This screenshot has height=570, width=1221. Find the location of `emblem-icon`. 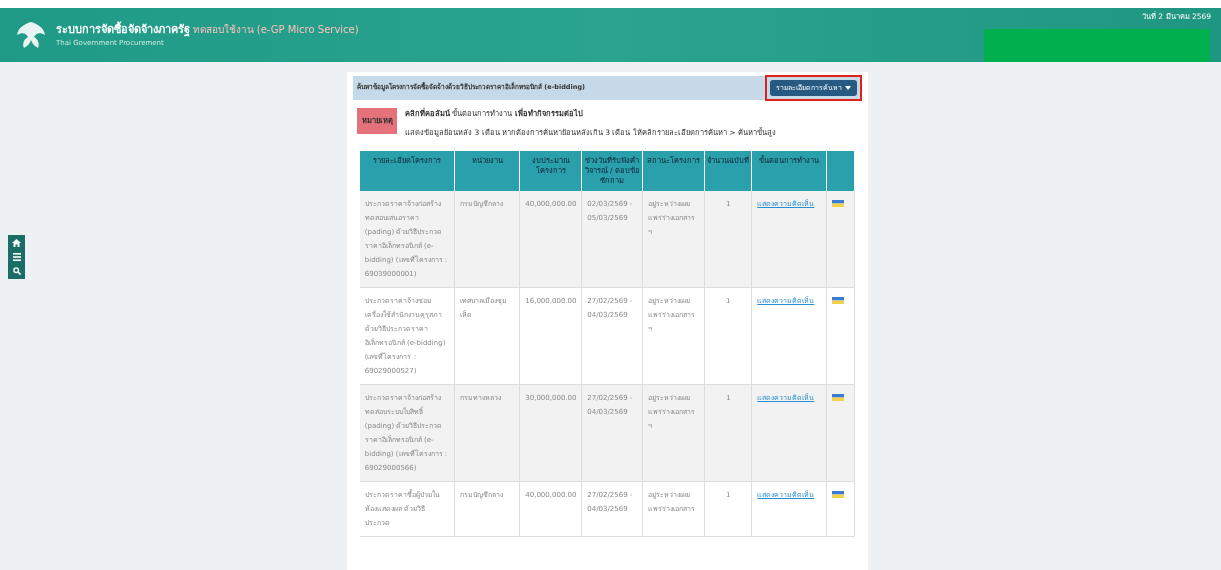

emblem-icon is located at coordinates (31, 35).